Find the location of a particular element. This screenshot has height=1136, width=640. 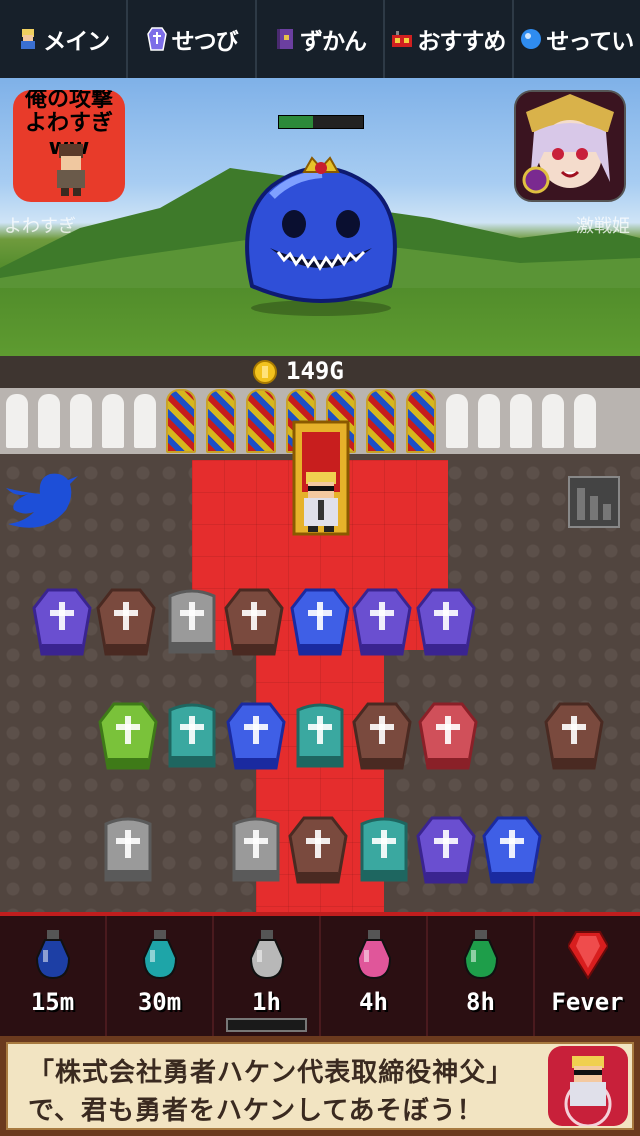

potion-fever-button: Fever is located at coordinates (587, 976).